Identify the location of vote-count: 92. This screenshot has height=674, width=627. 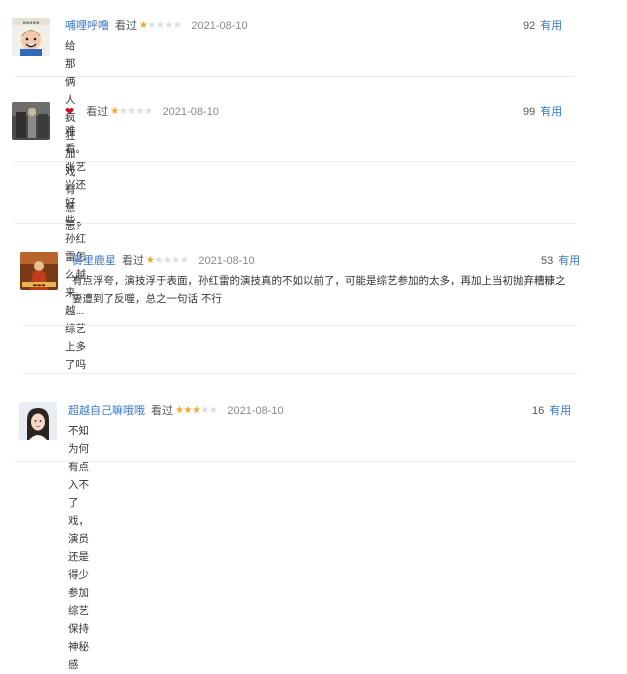
(529, 26).